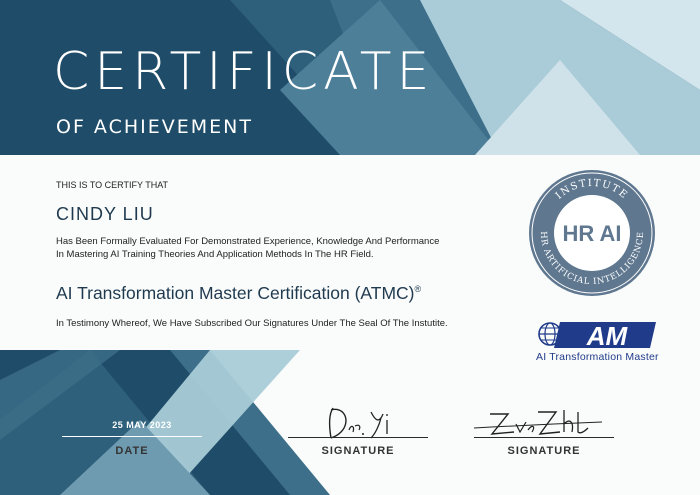 This screenshot has height=495, width=700. I want to click on signature-1-image, so click(358, 423).